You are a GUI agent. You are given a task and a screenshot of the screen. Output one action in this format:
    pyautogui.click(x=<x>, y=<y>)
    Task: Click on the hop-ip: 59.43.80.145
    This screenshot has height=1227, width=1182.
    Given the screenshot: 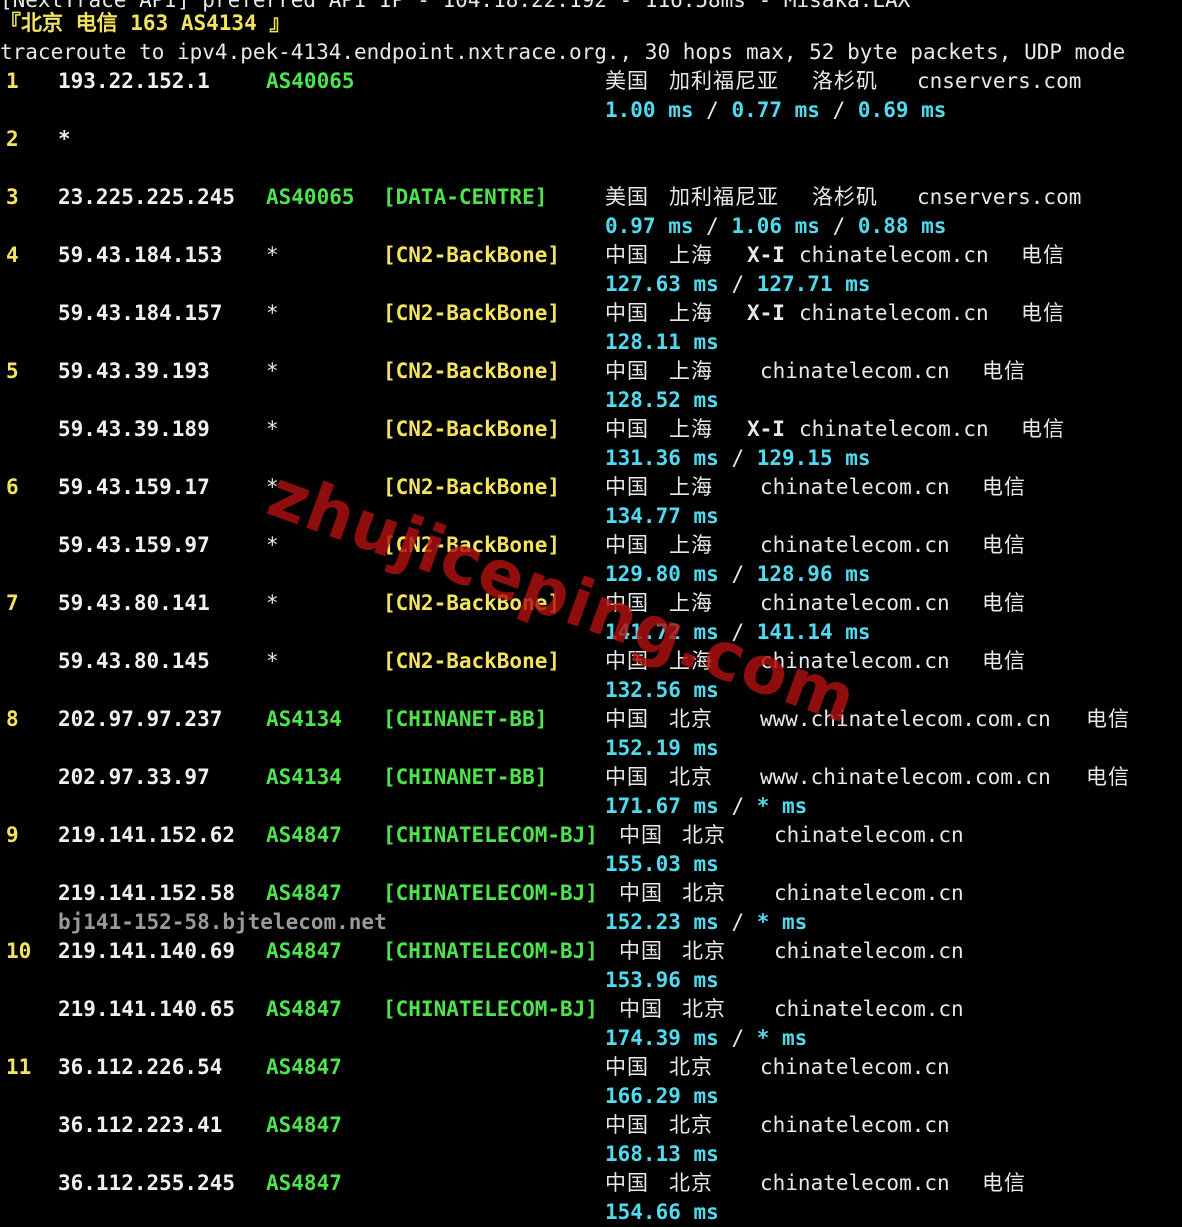 What is the action you would take?
    pyautogui.click(x=134, y=661)
    